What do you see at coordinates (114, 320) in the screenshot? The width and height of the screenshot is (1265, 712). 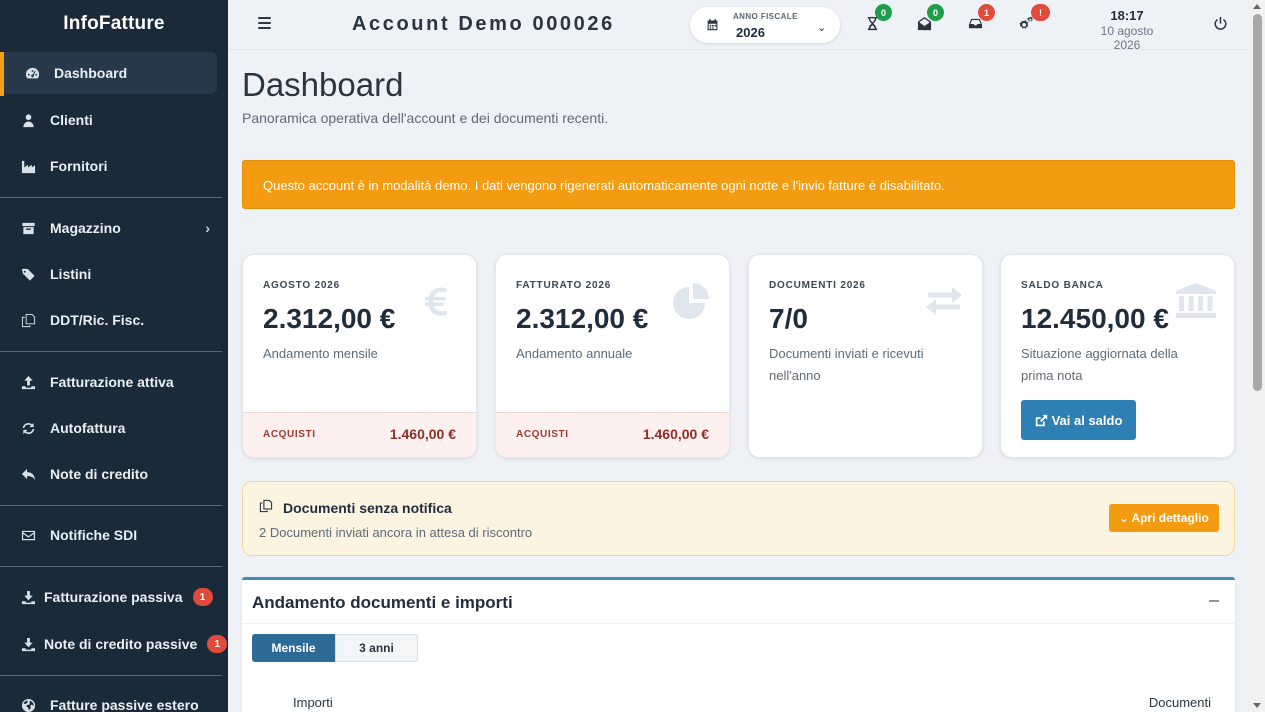 I see `sidebar-item-ddt: DDT/Ric. Fisc.` at bounding box center [114, 320].